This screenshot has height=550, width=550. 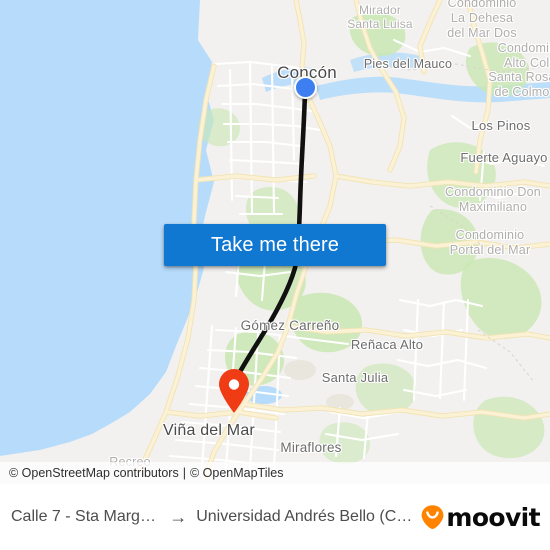 I want to click on moovit-wordmark: moovit, so click(x=493, y=517).